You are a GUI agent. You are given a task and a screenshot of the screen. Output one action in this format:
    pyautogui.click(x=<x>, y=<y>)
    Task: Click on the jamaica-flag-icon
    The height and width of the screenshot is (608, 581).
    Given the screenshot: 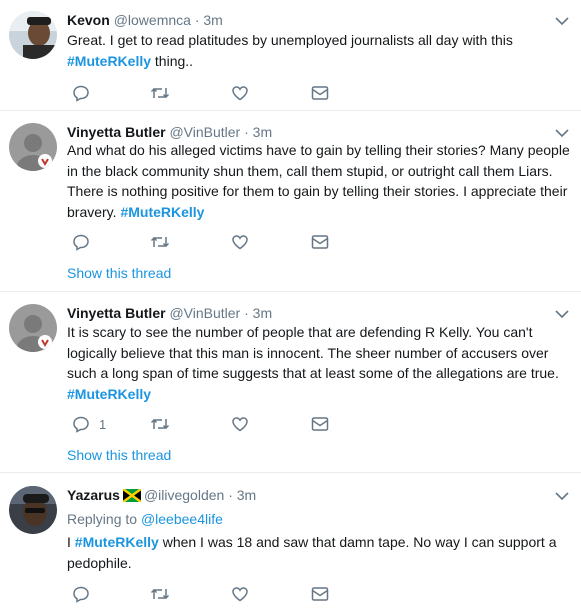 What is the action you would take?
    pyautogui.click(x=131, y=495)
    